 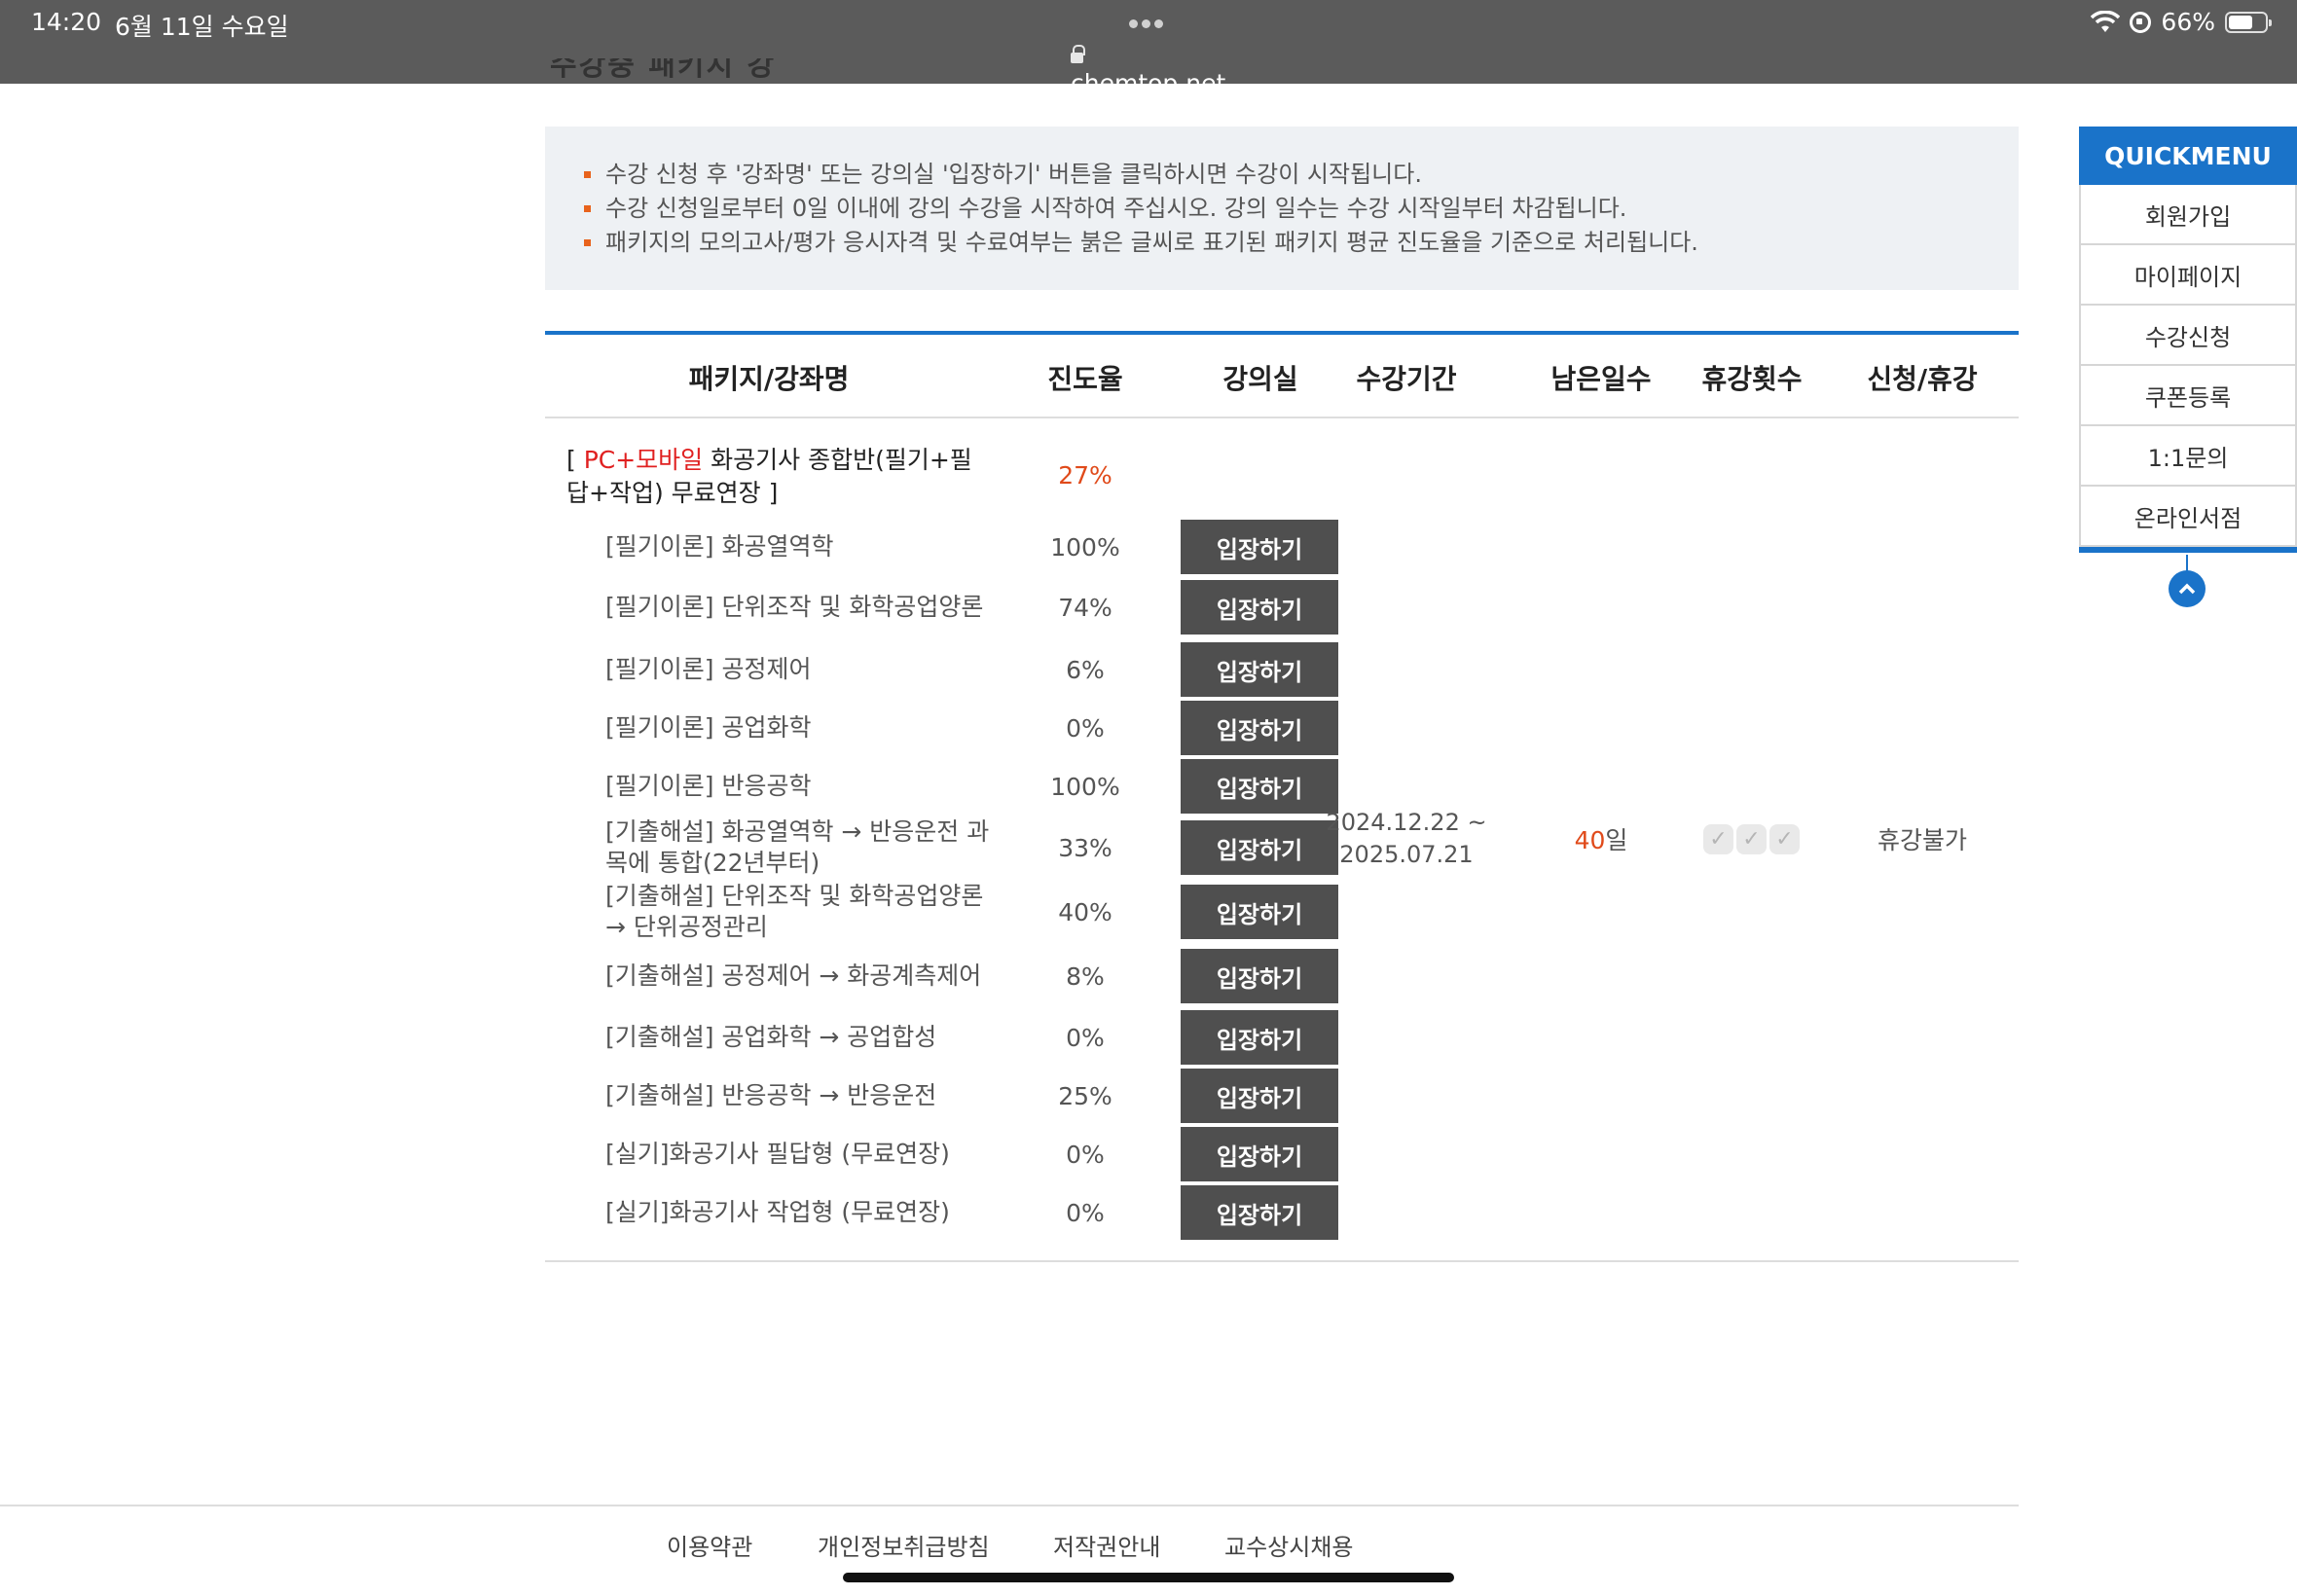 I want to click on wifi-icon, so click(x=2106, y=21).